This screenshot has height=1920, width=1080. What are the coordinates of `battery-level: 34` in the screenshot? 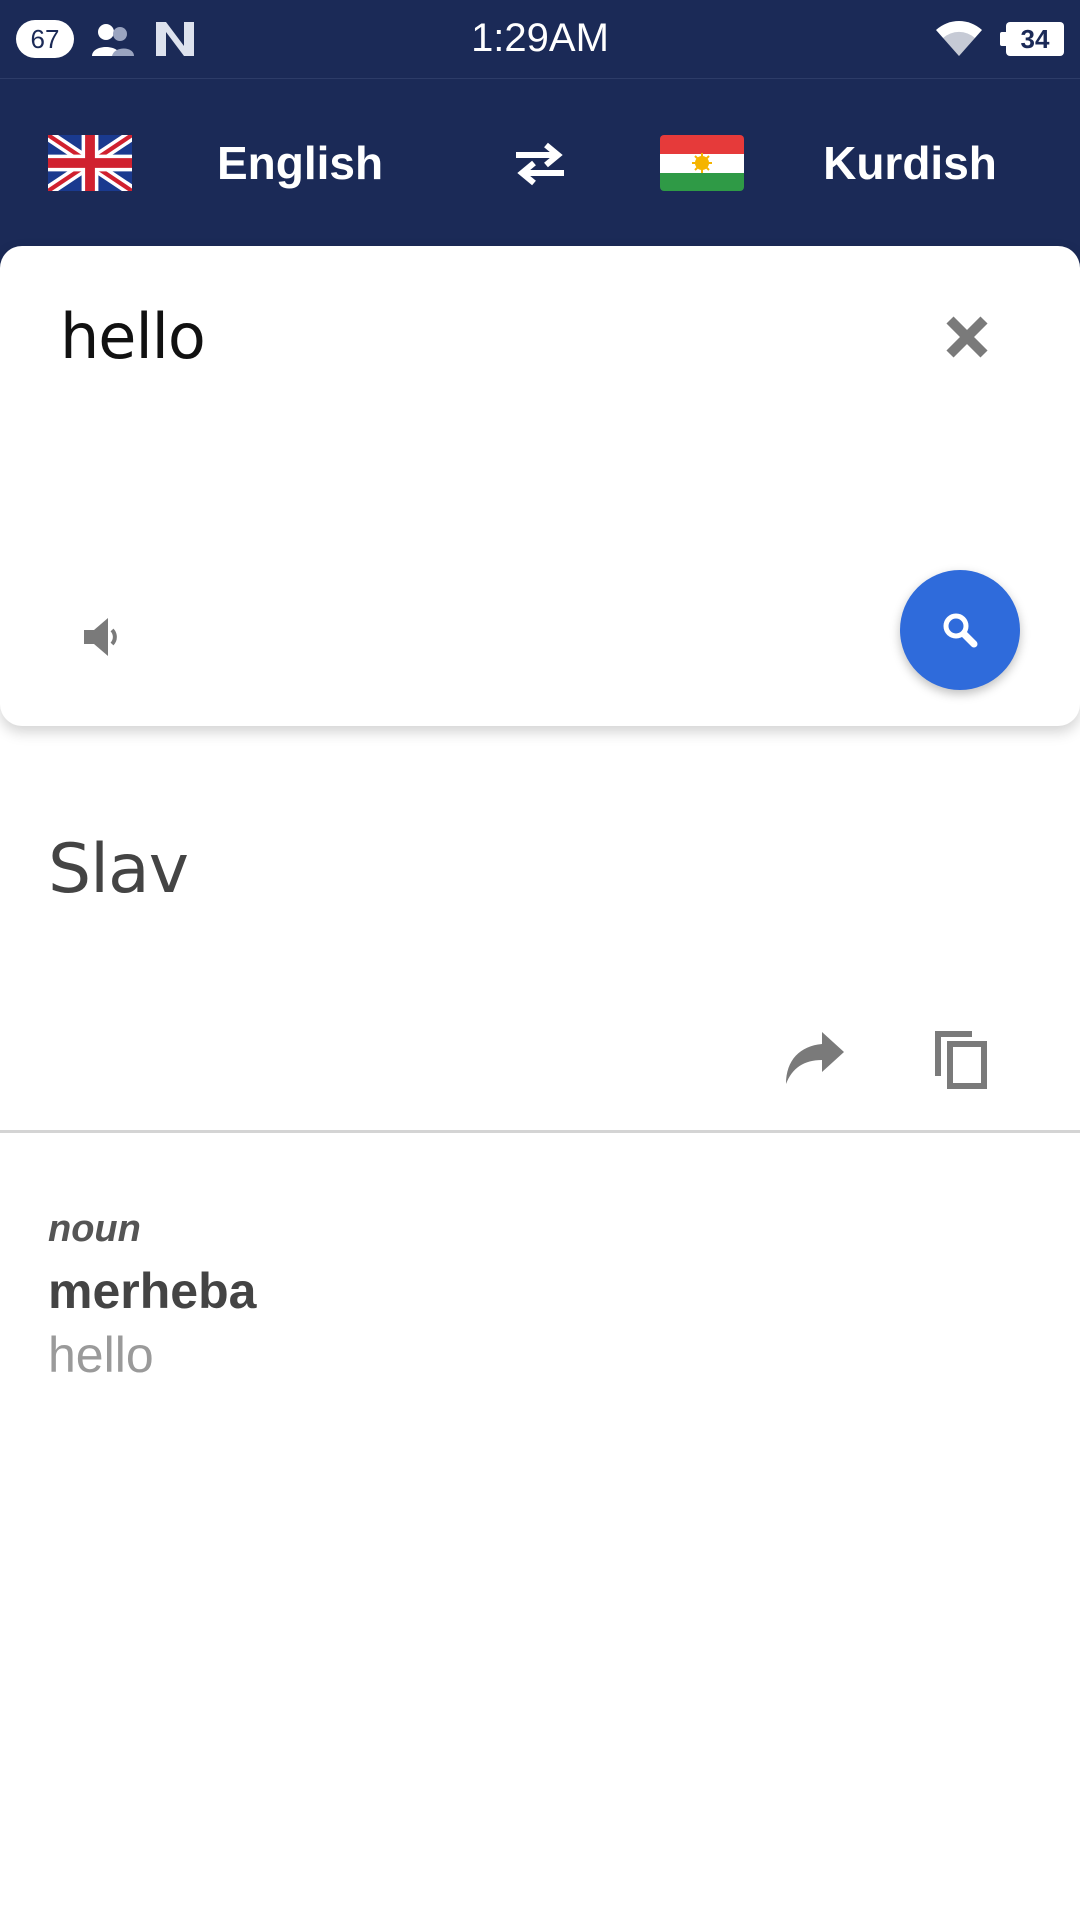 It's located at (1035, 39).